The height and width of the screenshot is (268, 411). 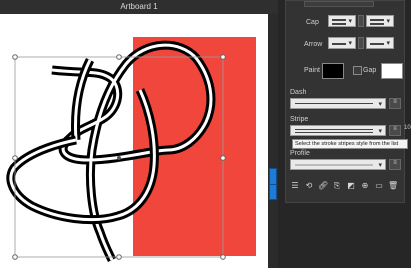 What do you see at coordinates (380, 43) in the screenshot?
I see `arrow-end-select: ▾` at bounding box center [380, 43].